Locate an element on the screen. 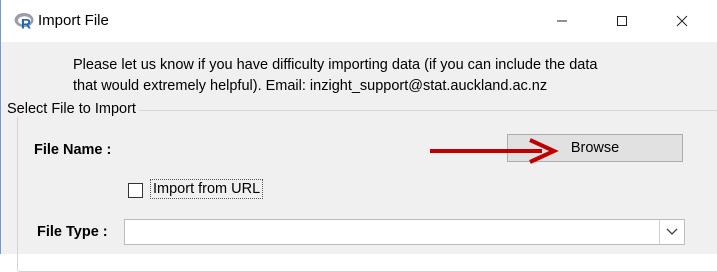 The width and height of the screenshot is (717, 272). import-from-url-checkbox is located at coordinates (135, 190).